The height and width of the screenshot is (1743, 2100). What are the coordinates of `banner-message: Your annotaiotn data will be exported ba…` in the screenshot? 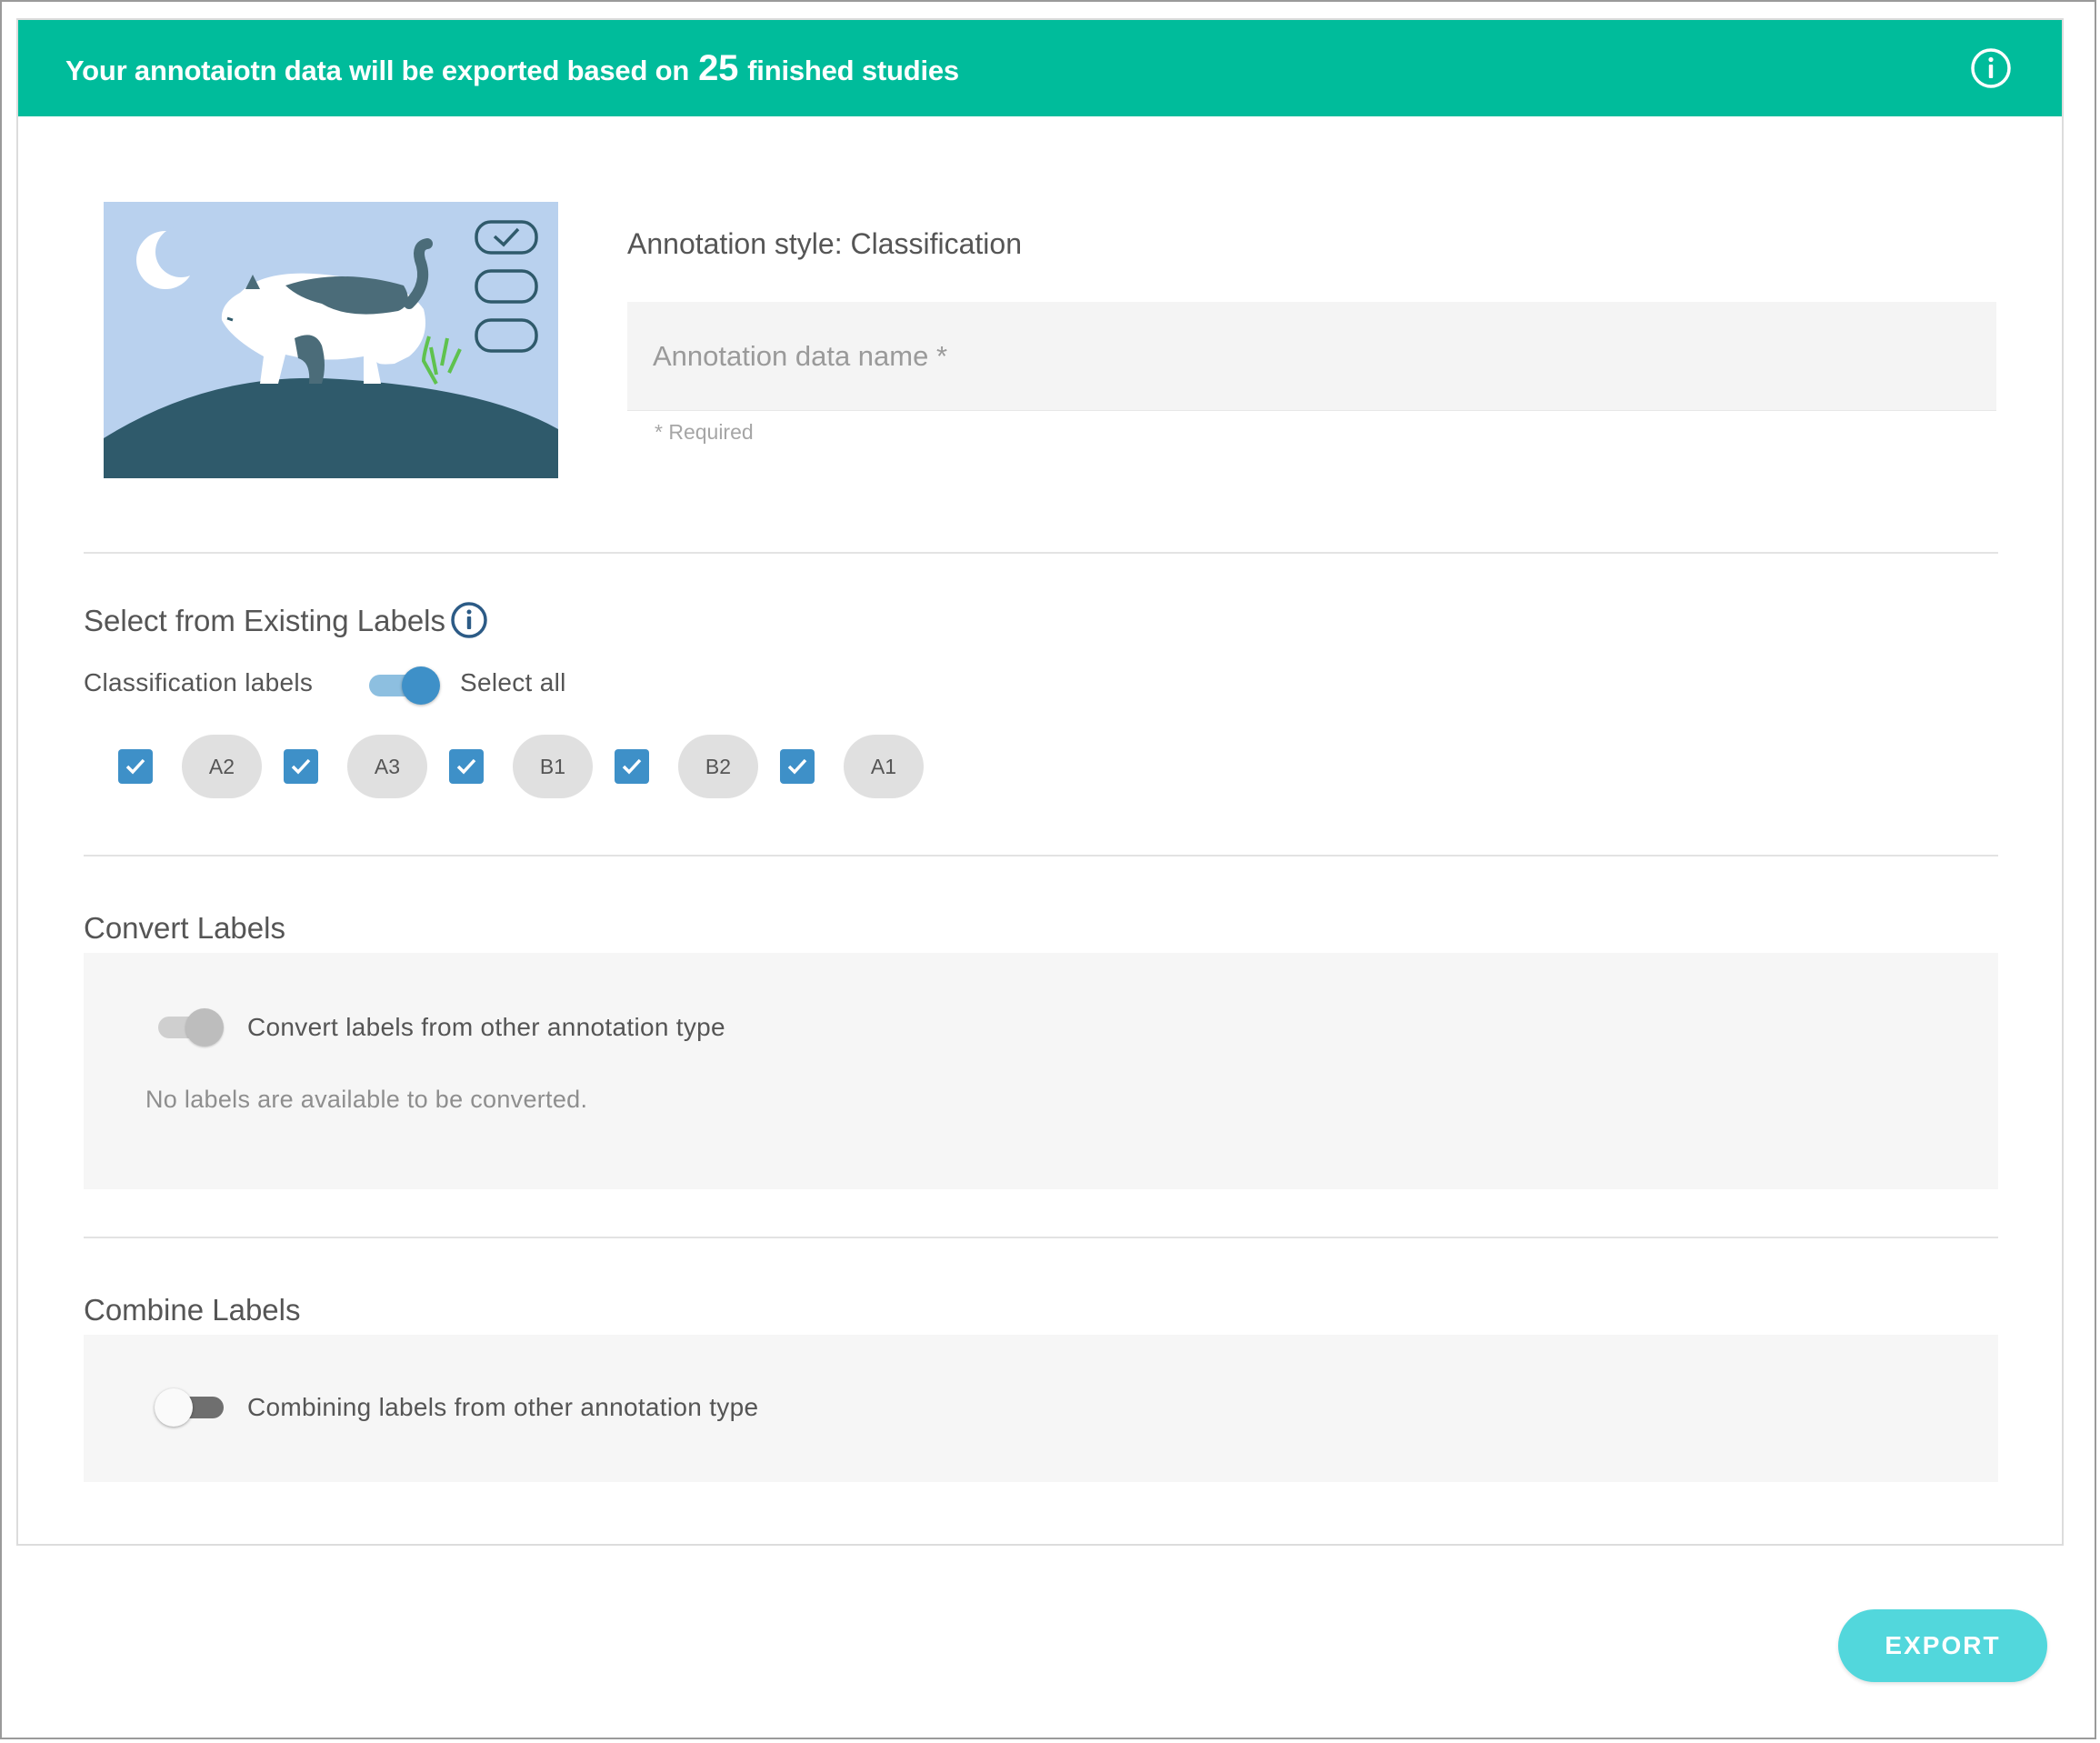 It's located at (512, 68).